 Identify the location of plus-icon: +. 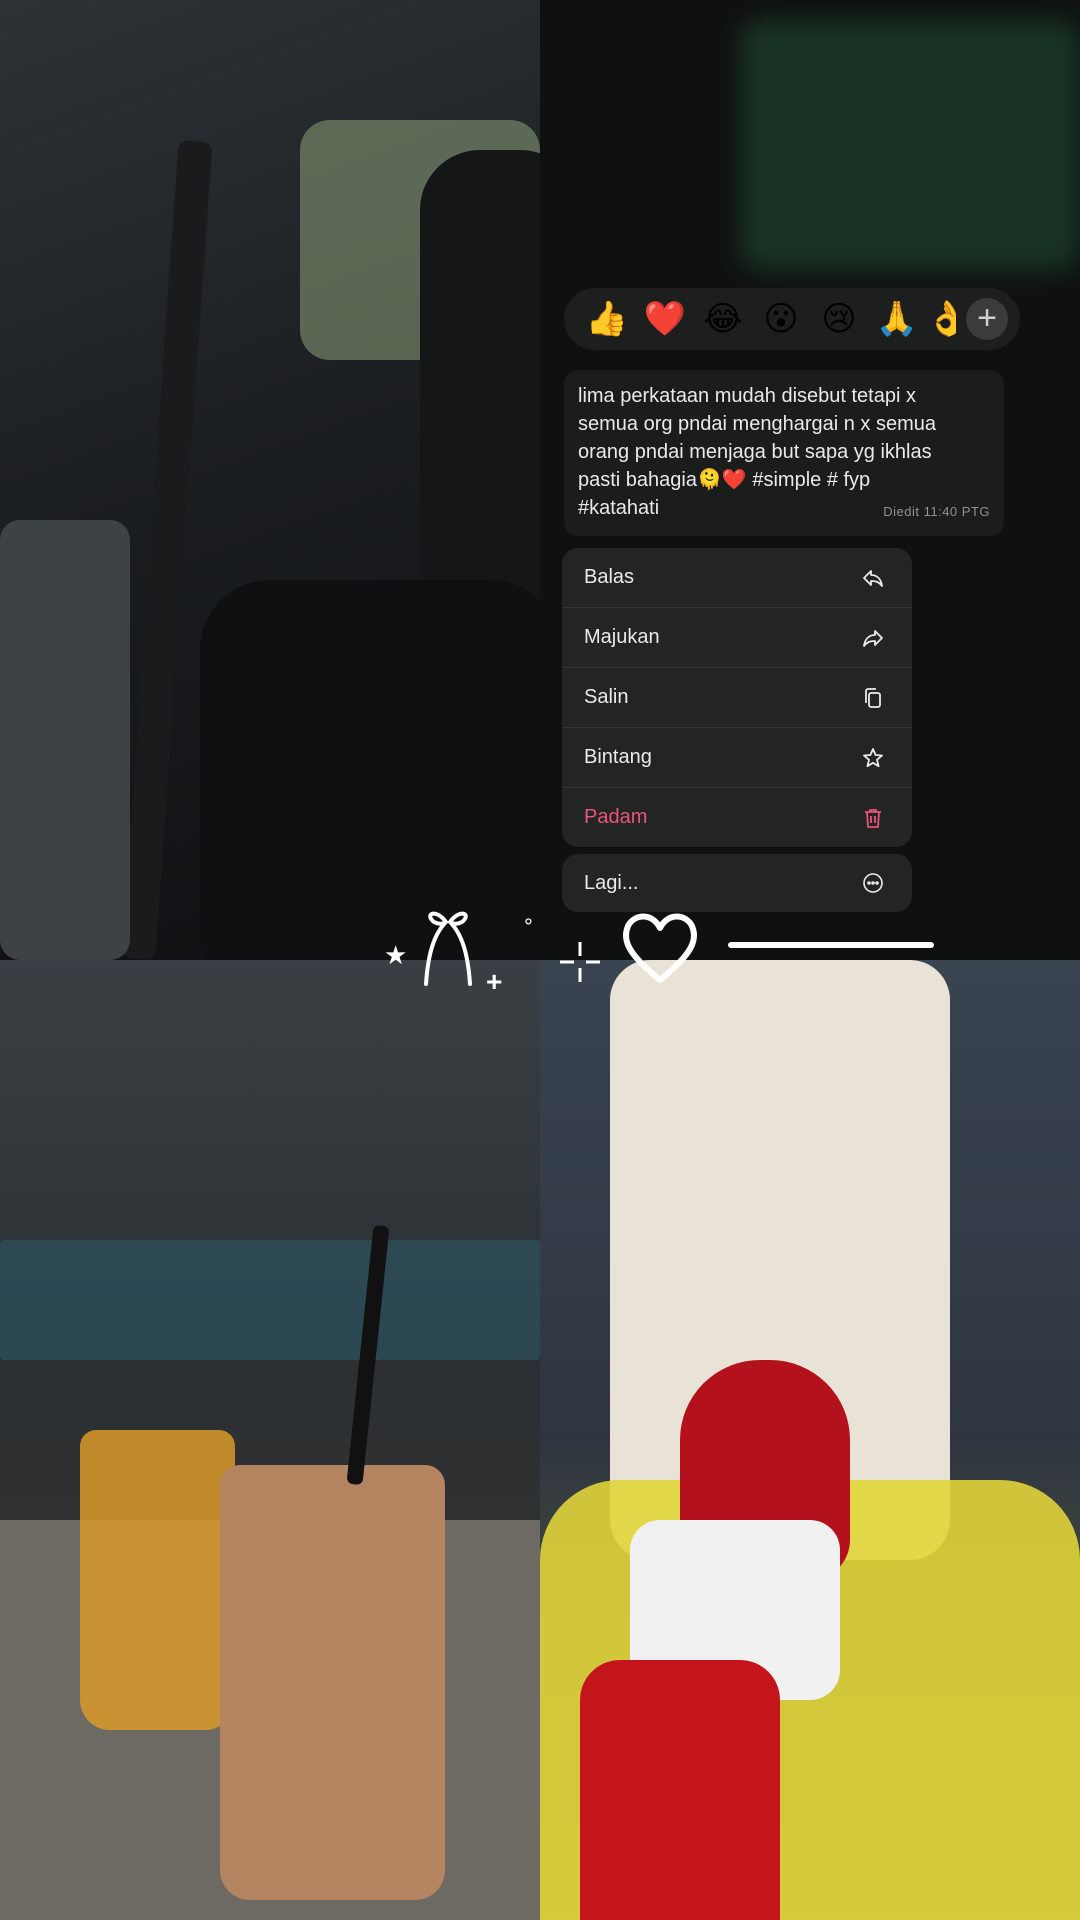
(987, 318).